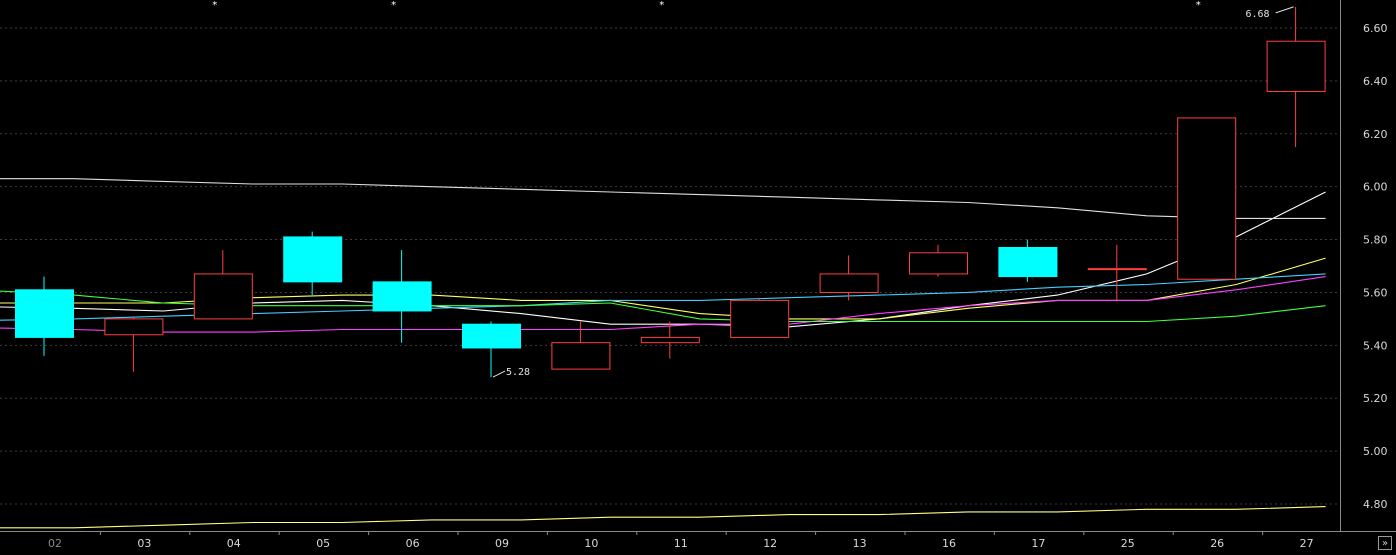 The height and width of the screenshot is (555, 1396). I want to click on y-tick-label: 4.80, so click(1375, 504).